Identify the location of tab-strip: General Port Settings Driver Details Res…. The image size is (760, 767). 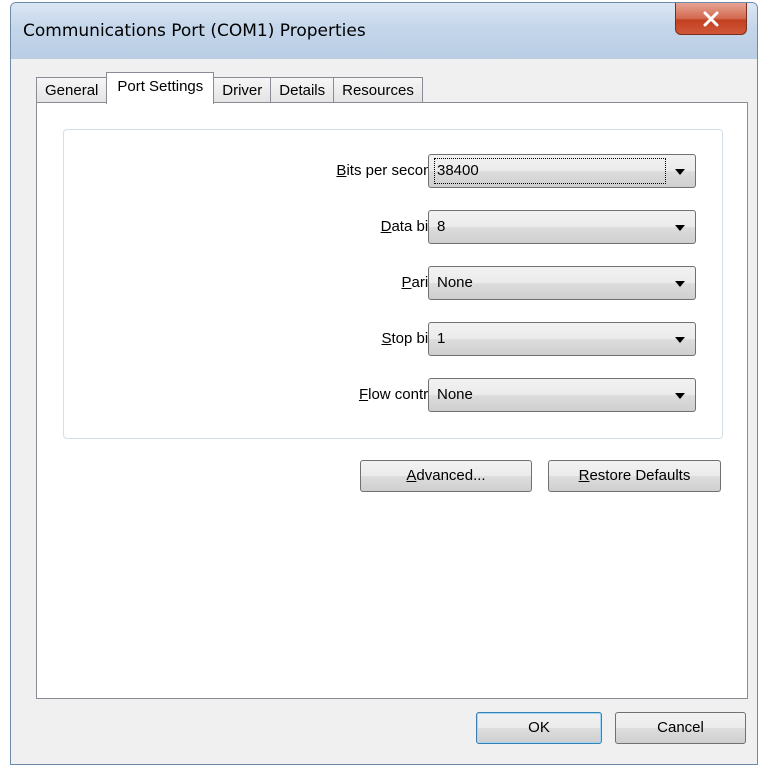
(229, 88).